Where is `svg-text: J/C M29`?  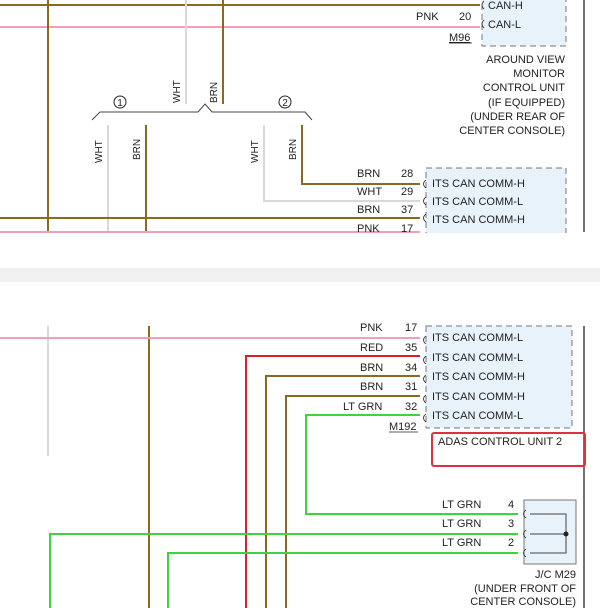
svg-text: J/C M29 is located at coordinates (555, 575).